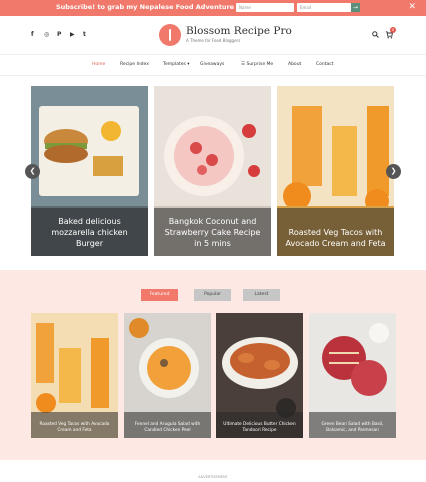  I want to click on nav-giveaways: Giveaways, so click(212, 64).